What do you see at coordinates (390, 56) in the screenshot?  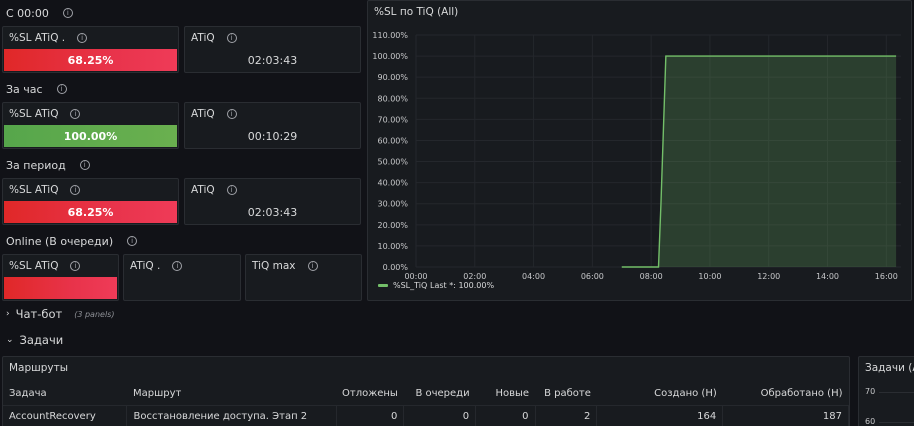 I see `y-tick-label: 100.00%` at bounding box center [390, 56].